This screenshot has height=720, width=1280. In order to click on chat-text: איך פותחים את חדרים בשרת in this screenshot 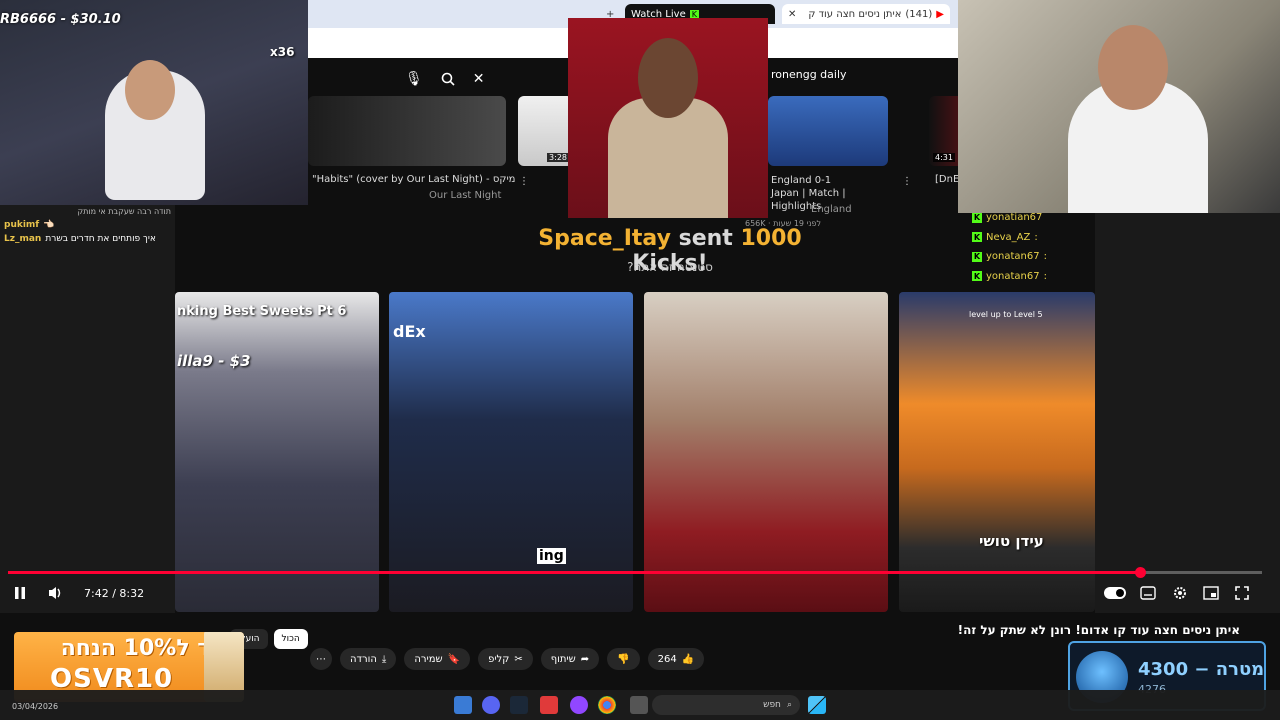, I will do `click(100, 239)`.